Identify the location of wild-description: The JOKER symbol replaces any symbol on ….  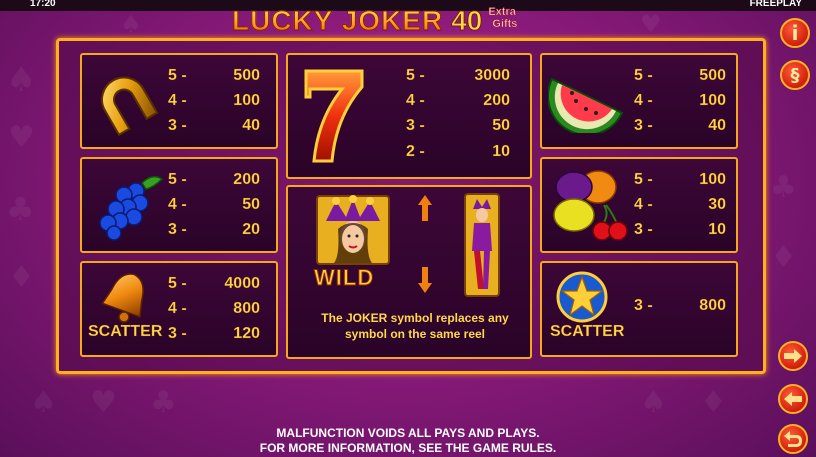
(415, 326).